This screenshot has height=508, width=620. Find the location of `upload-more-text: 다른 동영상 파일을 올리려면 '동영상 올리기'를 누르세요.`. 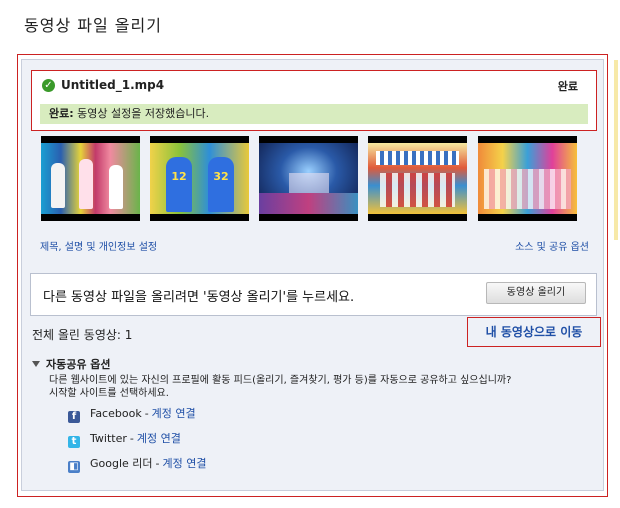

upload-more-text: 다른 동영상 파일을 올리려면 '동영상 올리기'를 누르세요. is located at coordinates (199, 297).